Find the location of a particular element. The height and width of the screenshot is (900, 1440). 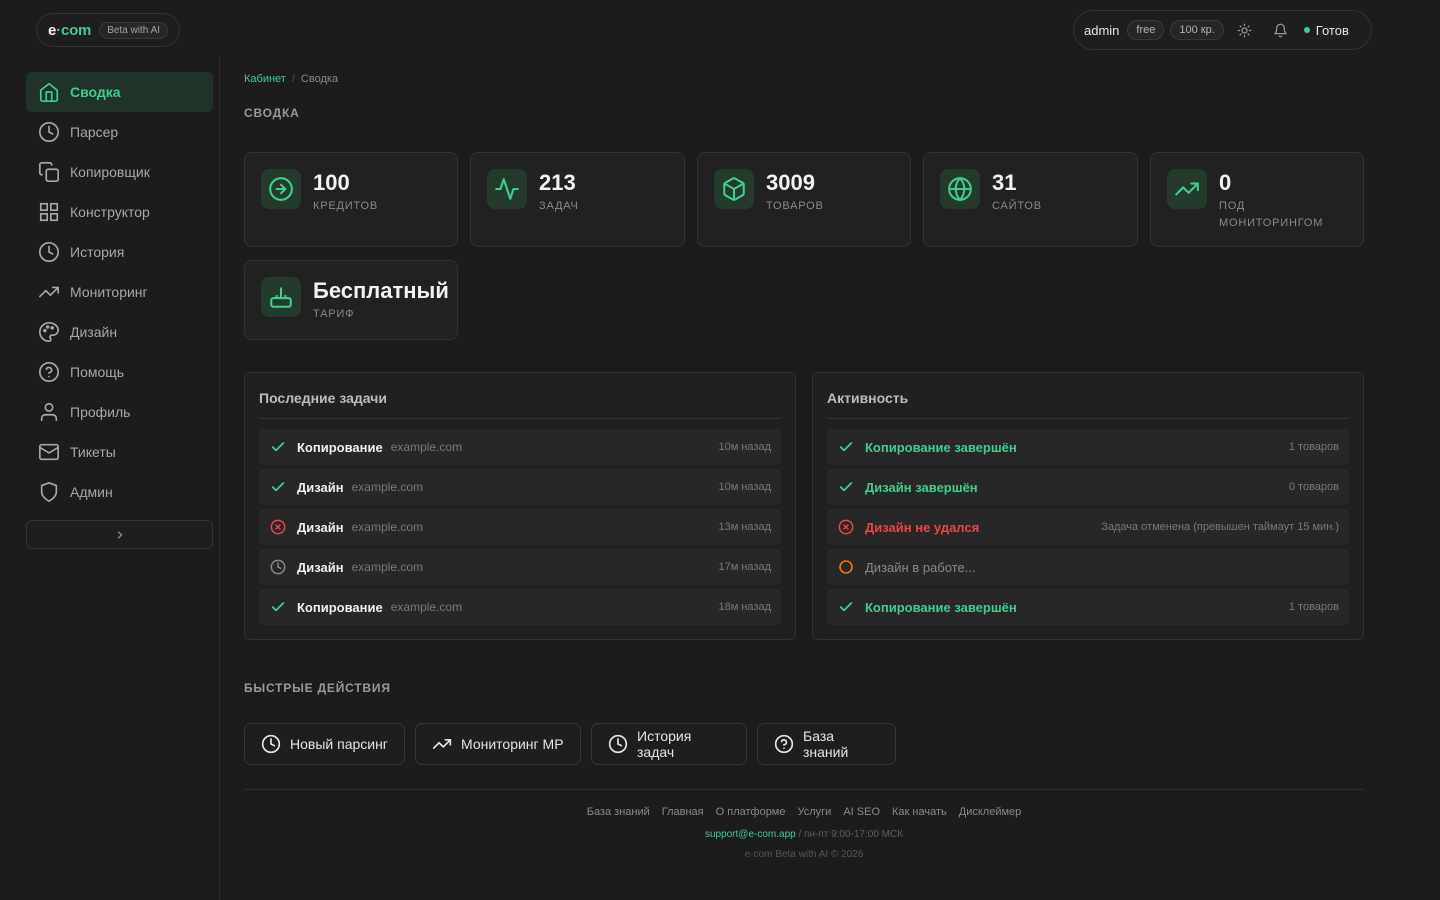

sidebar-item-profile: Профиль is located at coordinates (119, 412).